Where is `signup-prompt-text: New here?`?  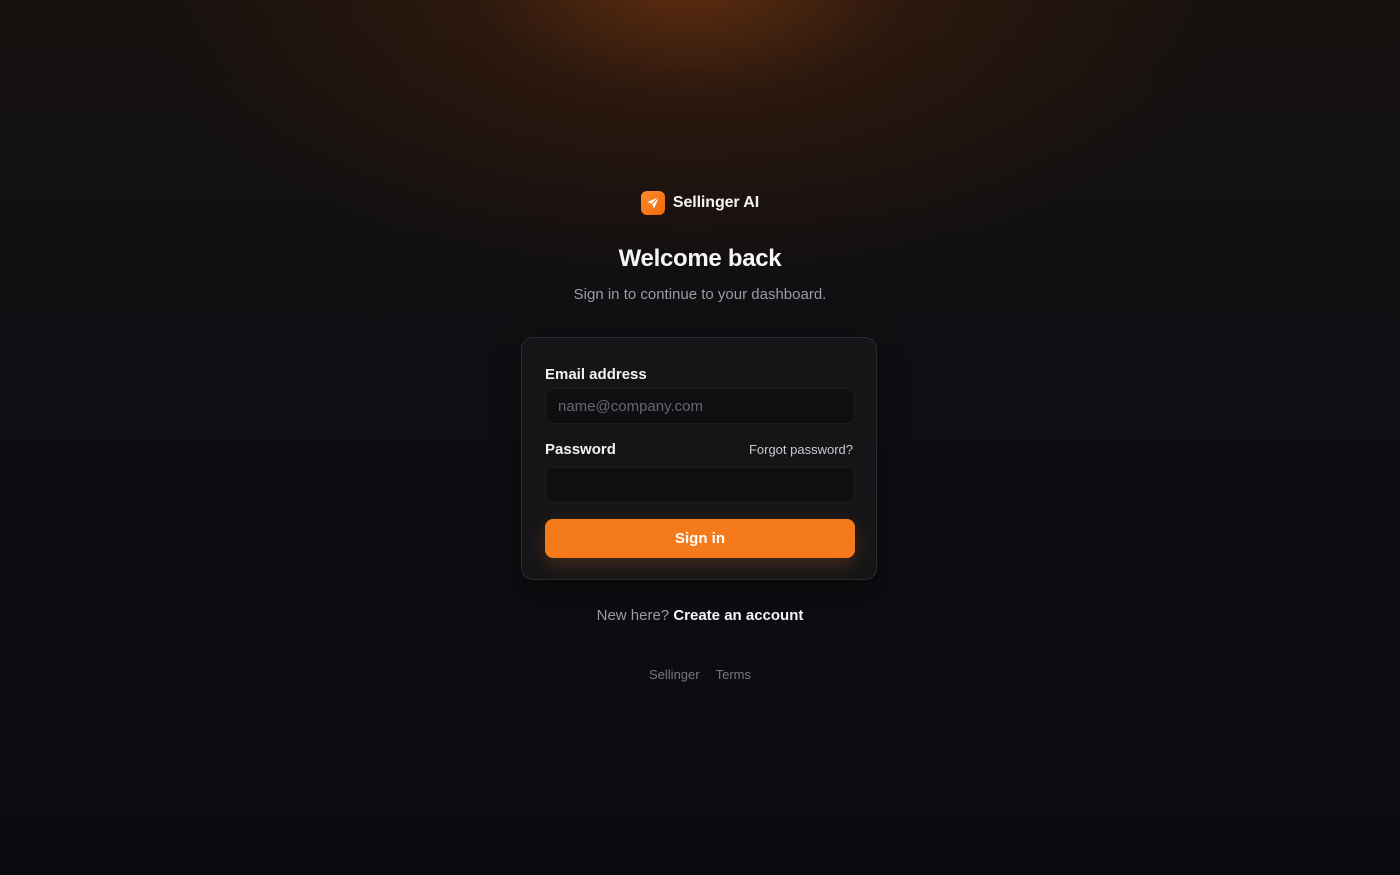
signup-prompt-text: New here? is located at coordinates (633, 615).